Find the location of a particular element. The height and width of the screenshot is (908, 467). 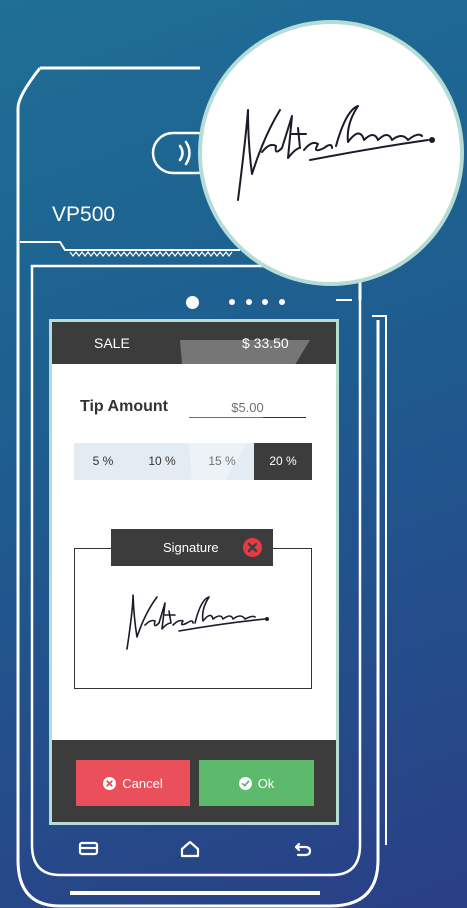

signature-zoom-image is located at coordinates (336, 153).